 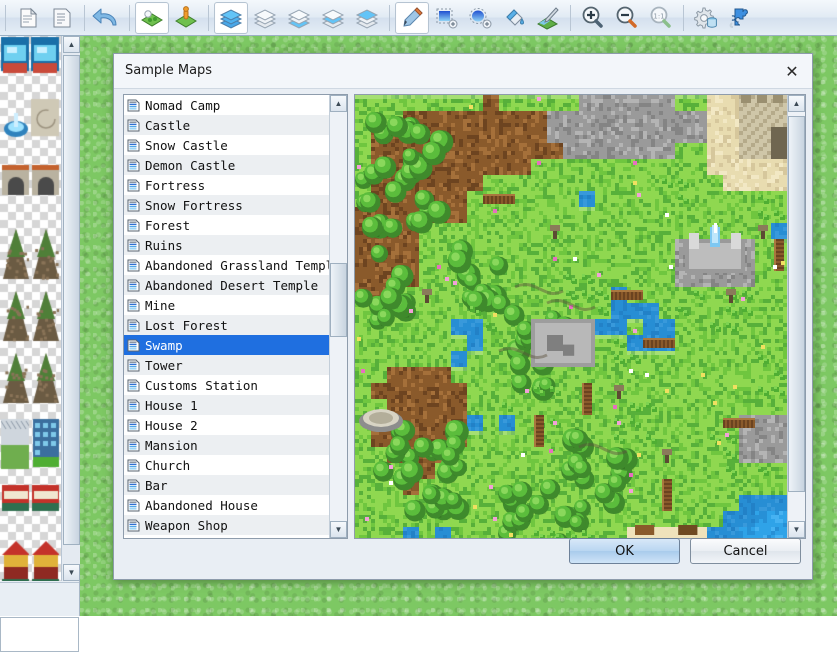 I want to click on zoom-out-icon, so click(x=627, y=18).